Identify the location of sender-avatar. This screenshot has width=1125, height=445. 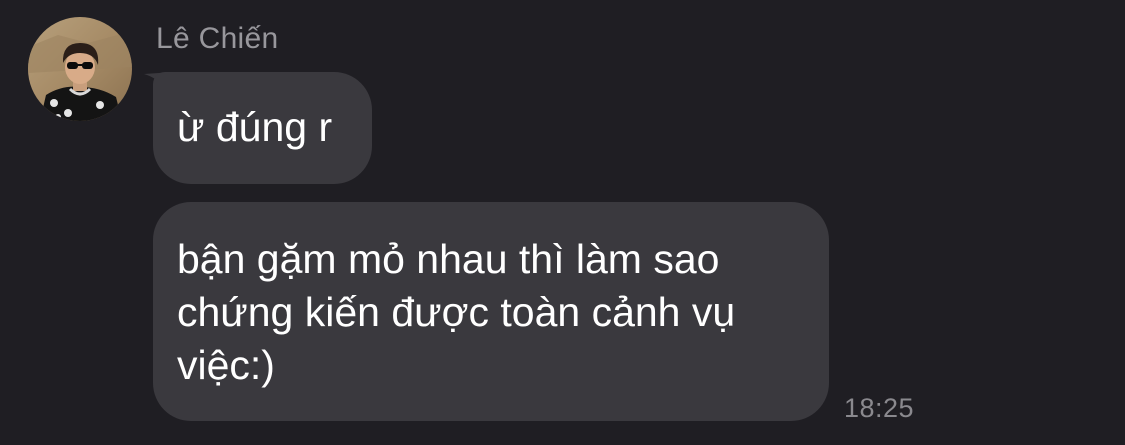
(80, 69).